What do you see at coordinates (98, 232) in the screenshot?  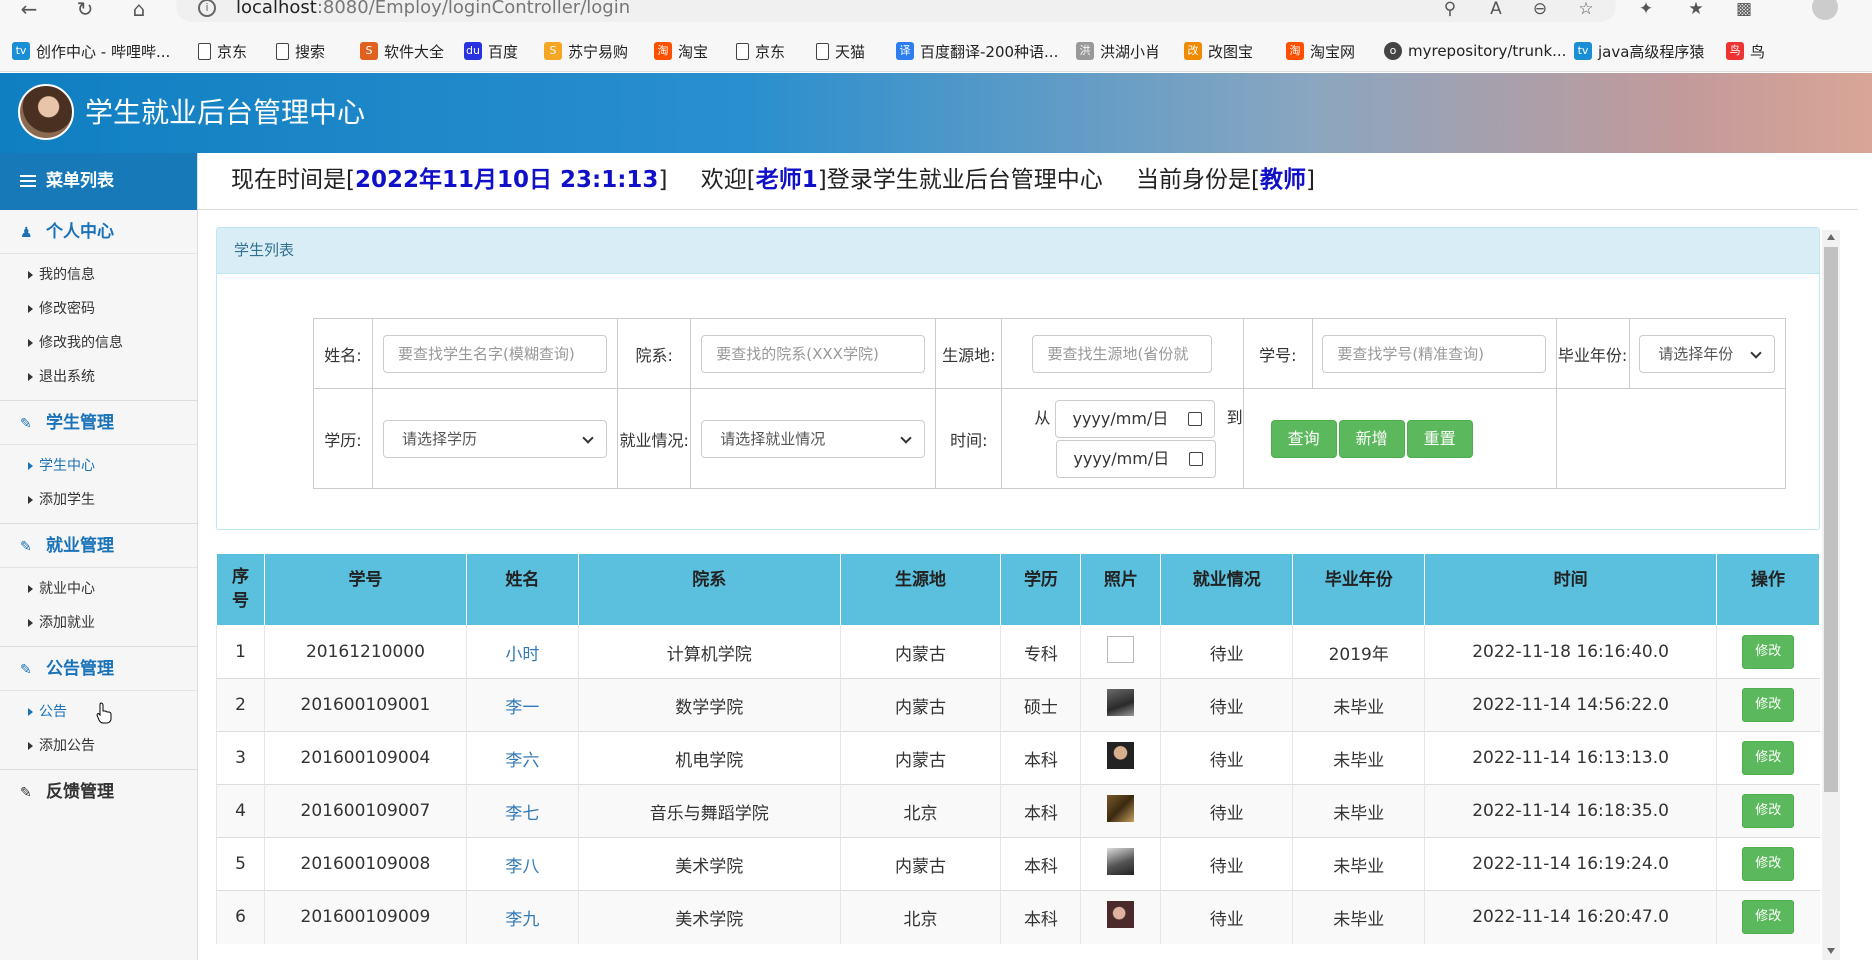 I see `menu-group-title: ♟ 个人中心` at bounding box center [98, 232].